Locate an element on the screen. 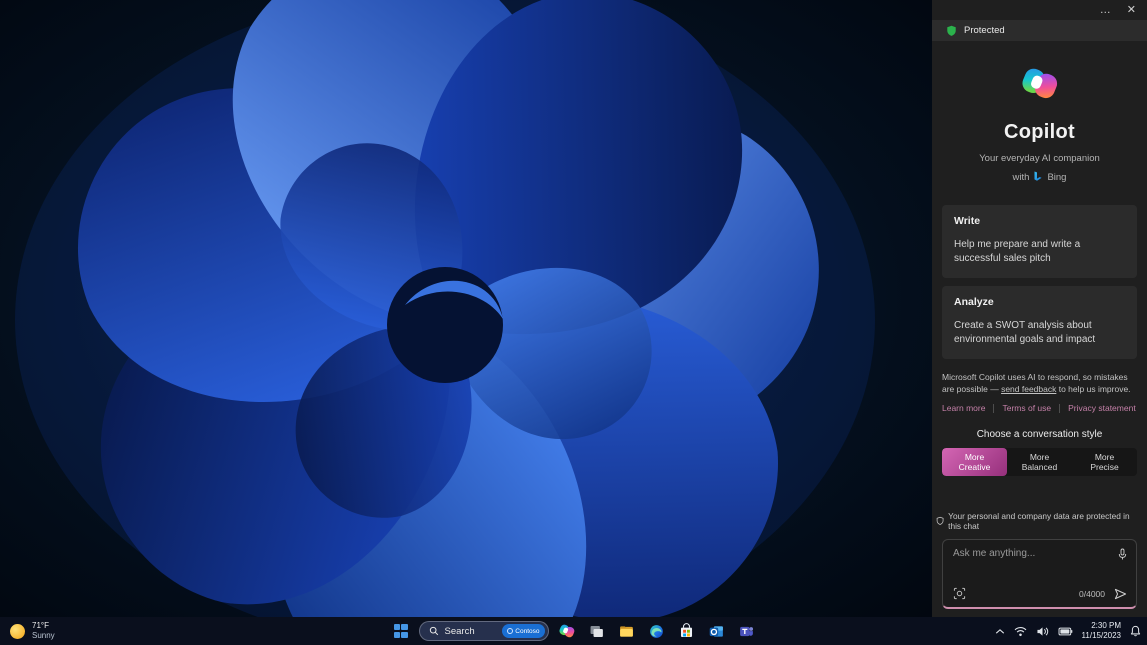 This screenshot has height=645, width=1147. taskbar-center: Search Contoso is located at coordinates (574, 631).